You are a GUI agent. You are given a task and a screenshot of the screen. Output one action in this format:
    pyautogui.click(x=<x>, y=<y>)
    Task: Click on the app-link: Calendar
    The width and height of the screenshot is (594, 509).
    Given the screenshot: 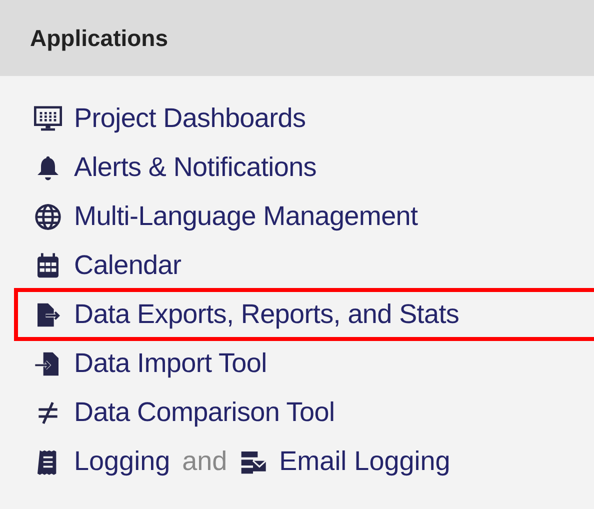 What is the action you would take?
    pyautogui.click(x=128, y=265)
    